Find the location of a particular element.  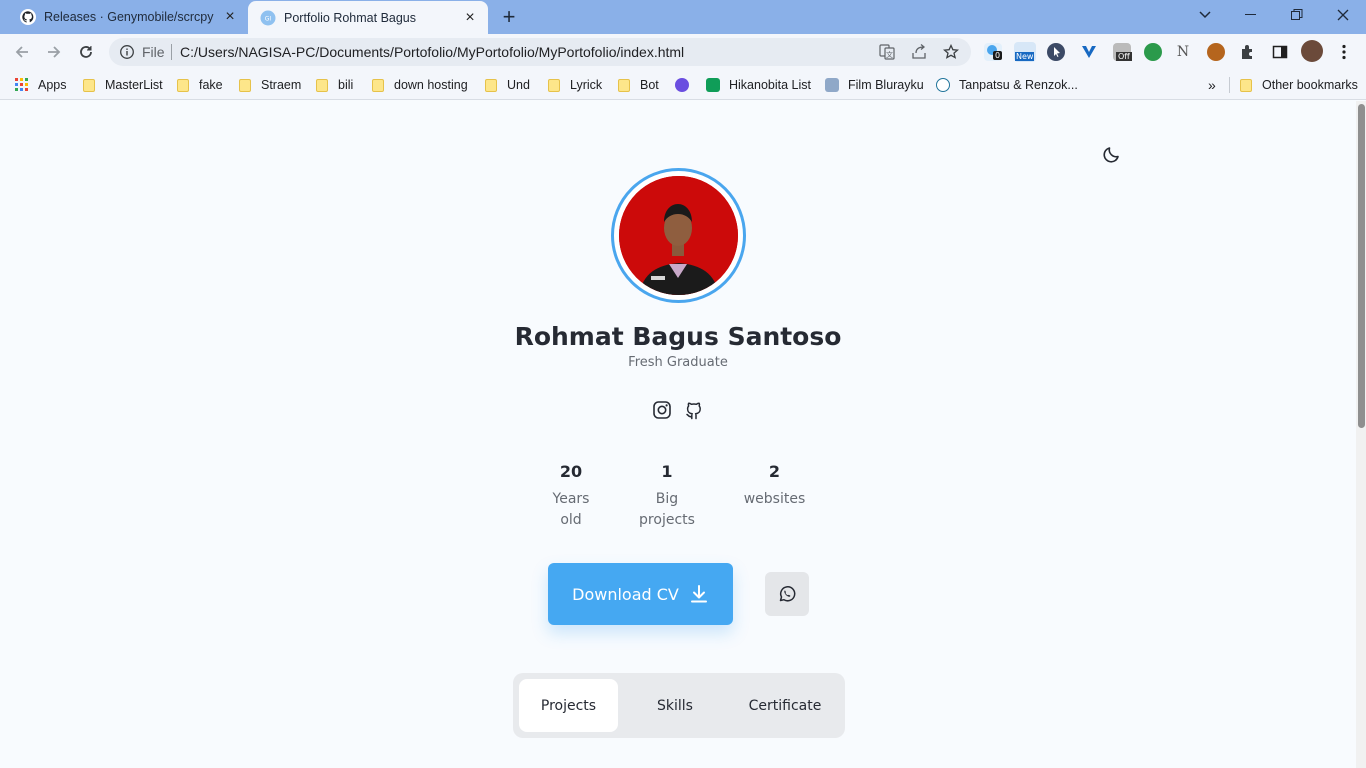

tab-skills: Skills is located at coordinates (675, 705).